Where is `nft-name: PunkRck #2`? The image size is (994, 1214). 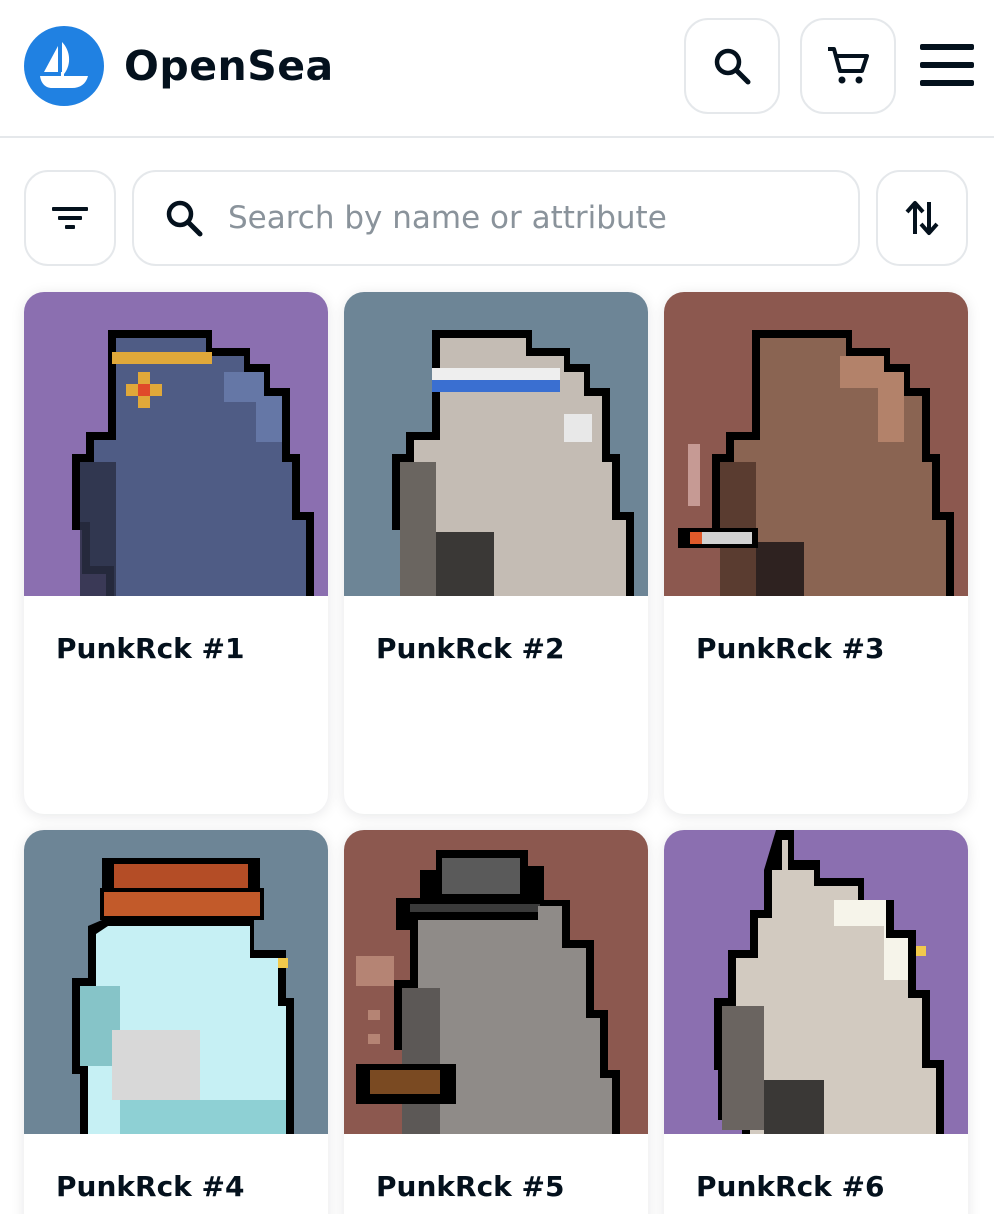 nft-name: PunkRck #2 is located at coordinates (470, 648).